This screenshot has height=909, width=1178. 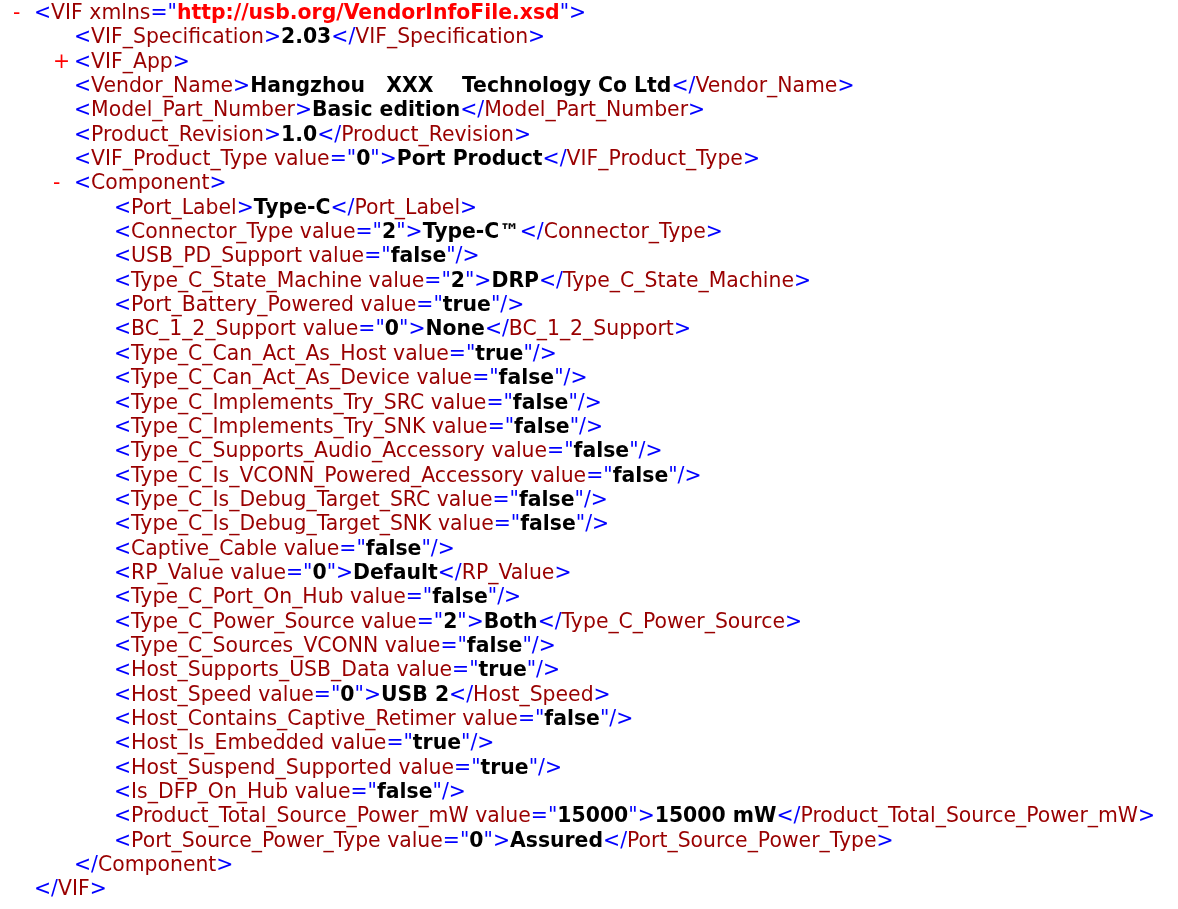 I want to click on tag-name: USB_PD_Support, so click(x=216, y=255).